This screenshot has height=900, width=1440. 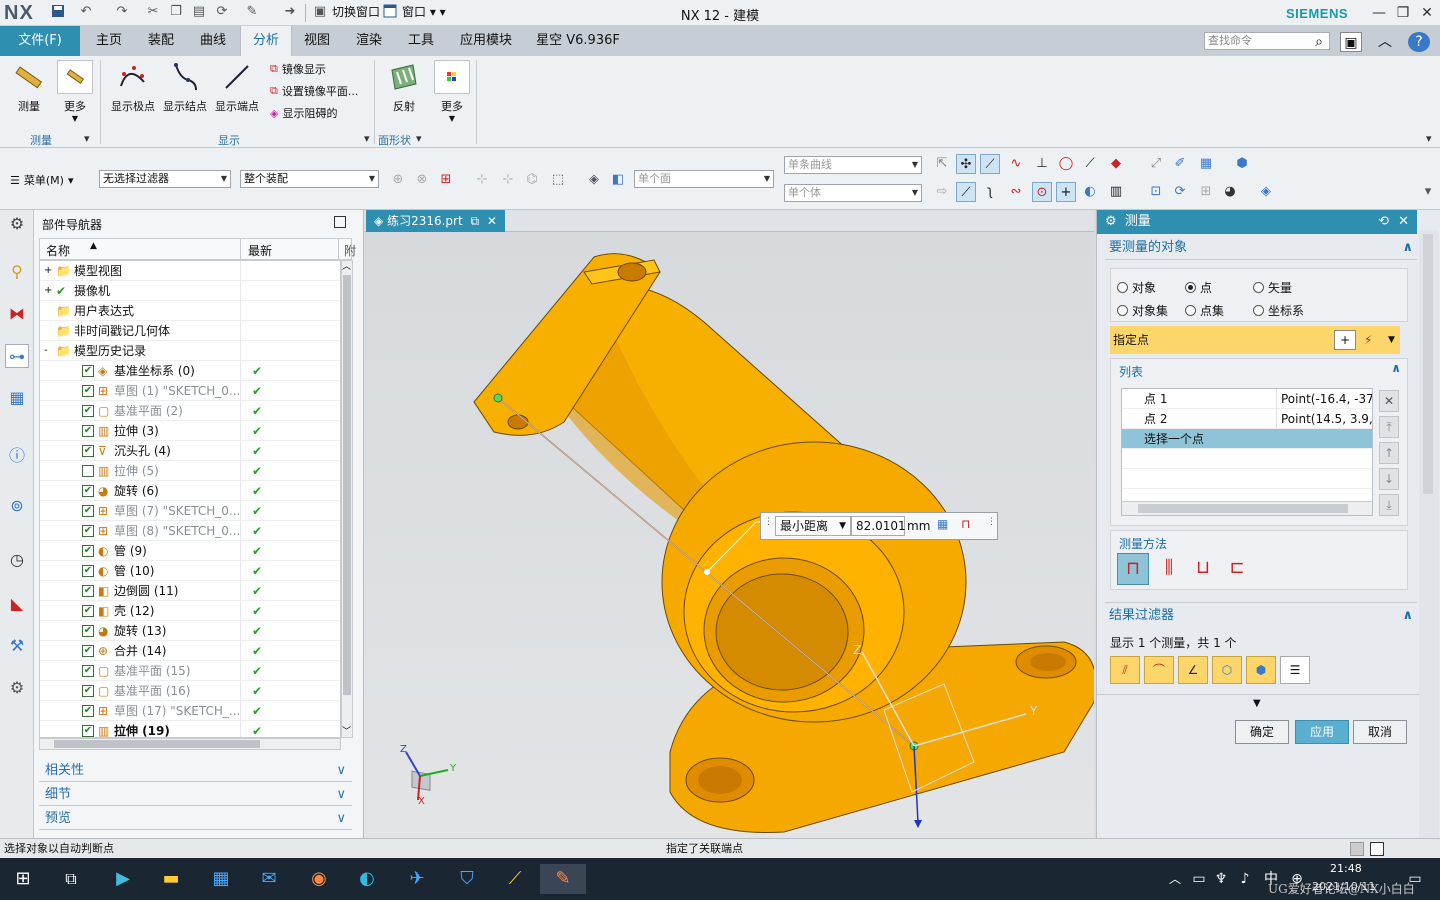 I want to click on group-display-dropdown-icon: ▾, so click(x=367, y=138).